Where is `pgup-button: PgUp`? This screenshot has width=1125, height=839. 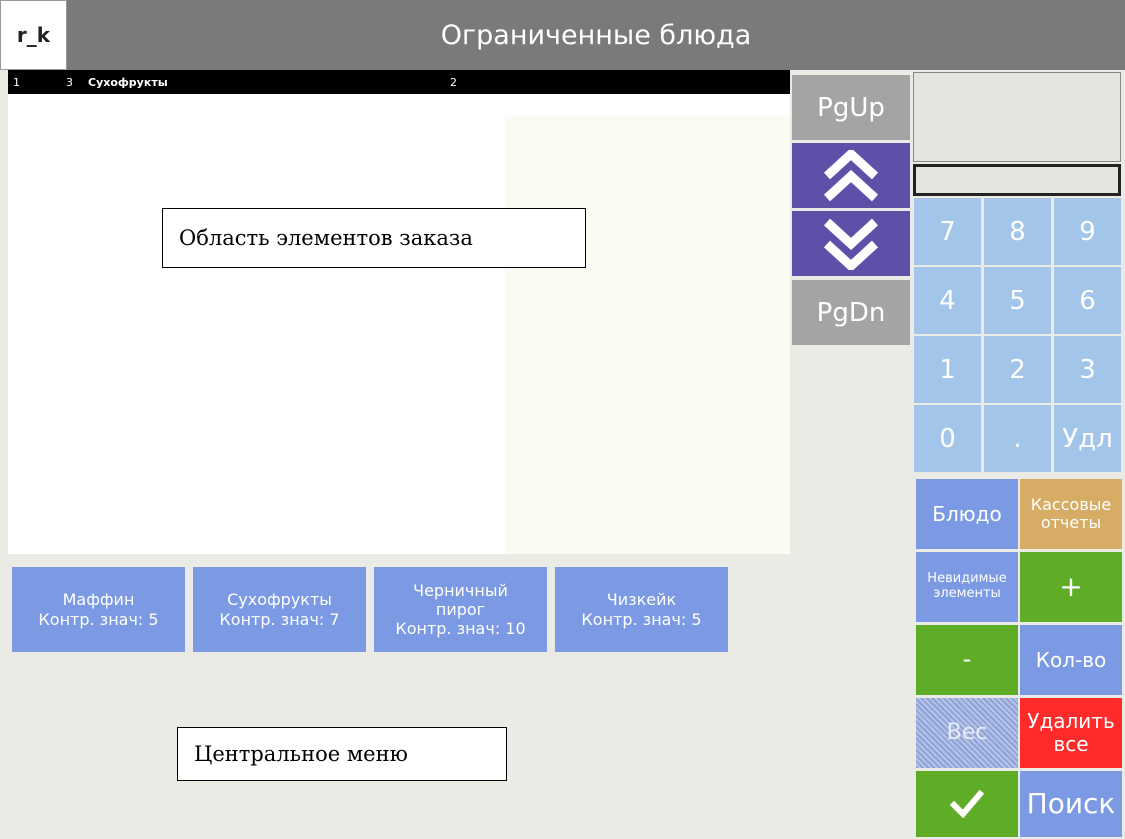 pgup-button: PgUp is located at coordinates (851, 107).